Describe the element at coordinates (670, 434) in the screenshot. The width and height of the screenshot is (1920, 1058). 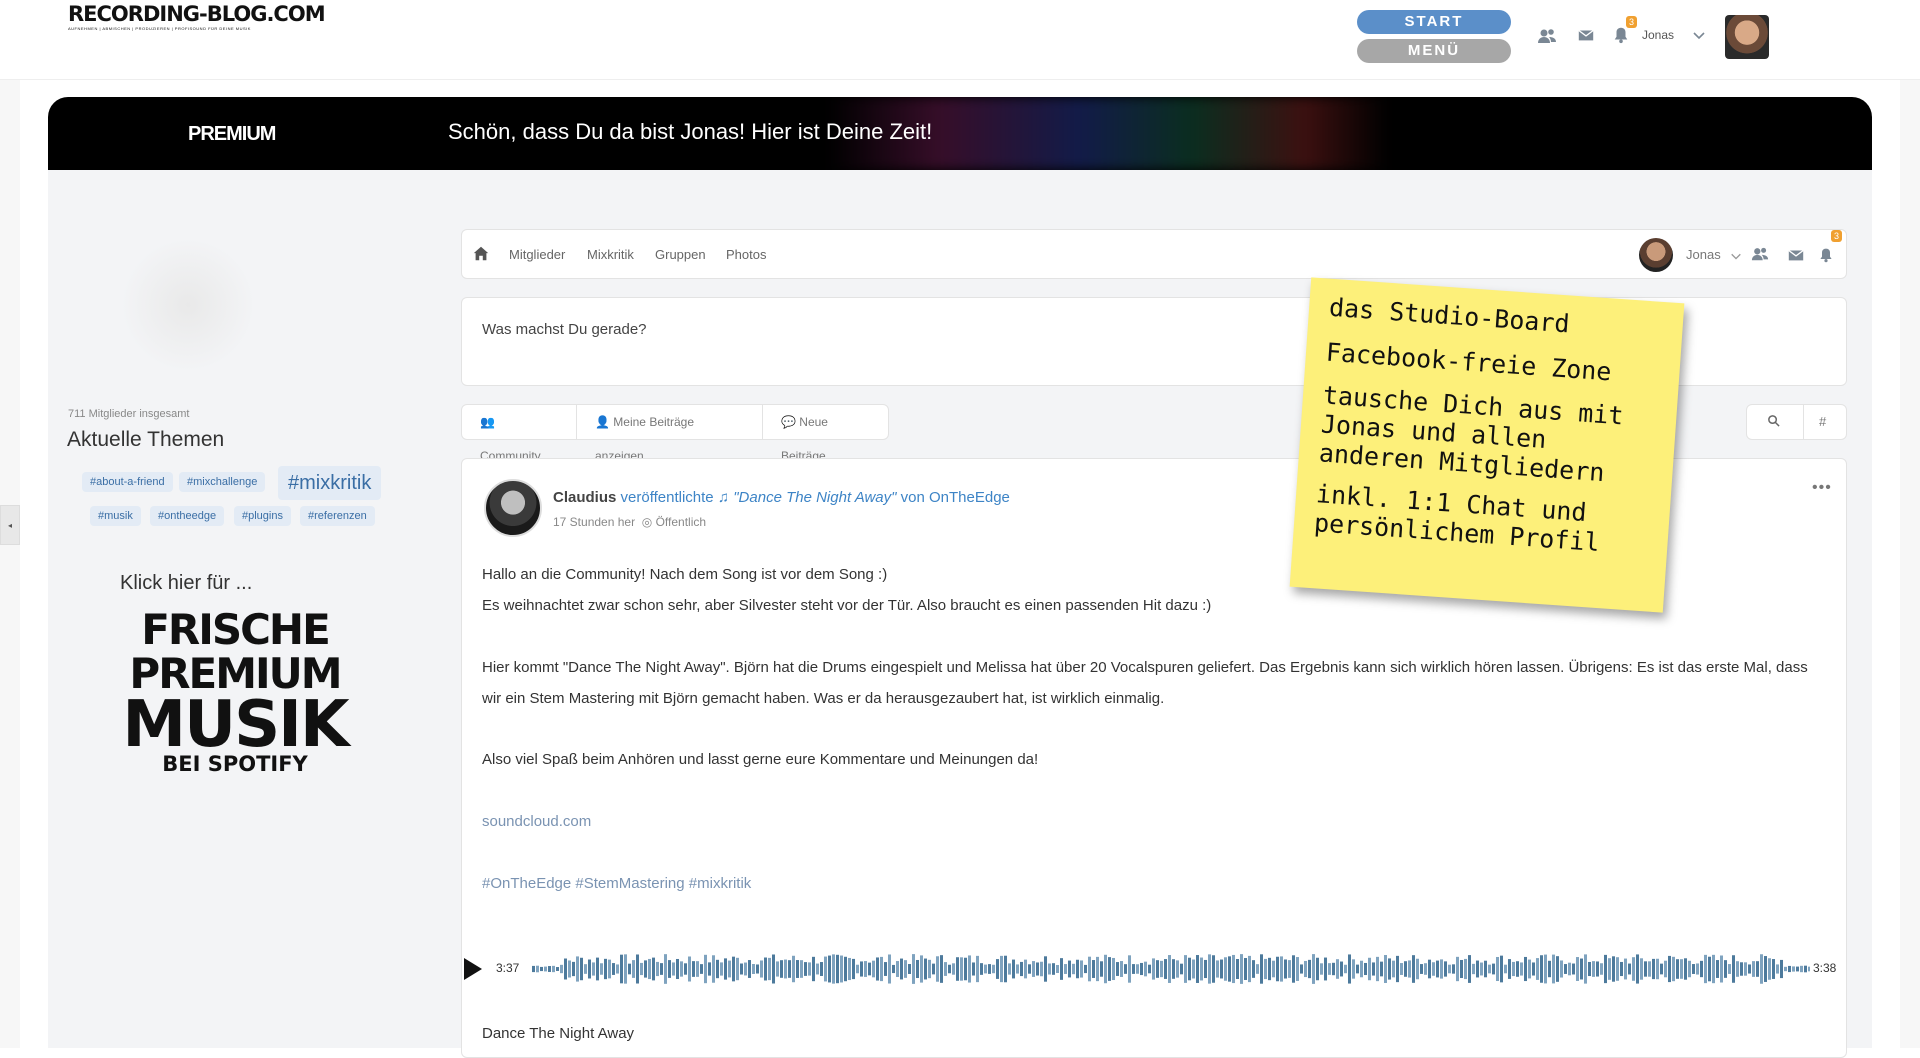
I see `filter-my-posts: 👤 Meine Beiträge anzeigen` at that location.